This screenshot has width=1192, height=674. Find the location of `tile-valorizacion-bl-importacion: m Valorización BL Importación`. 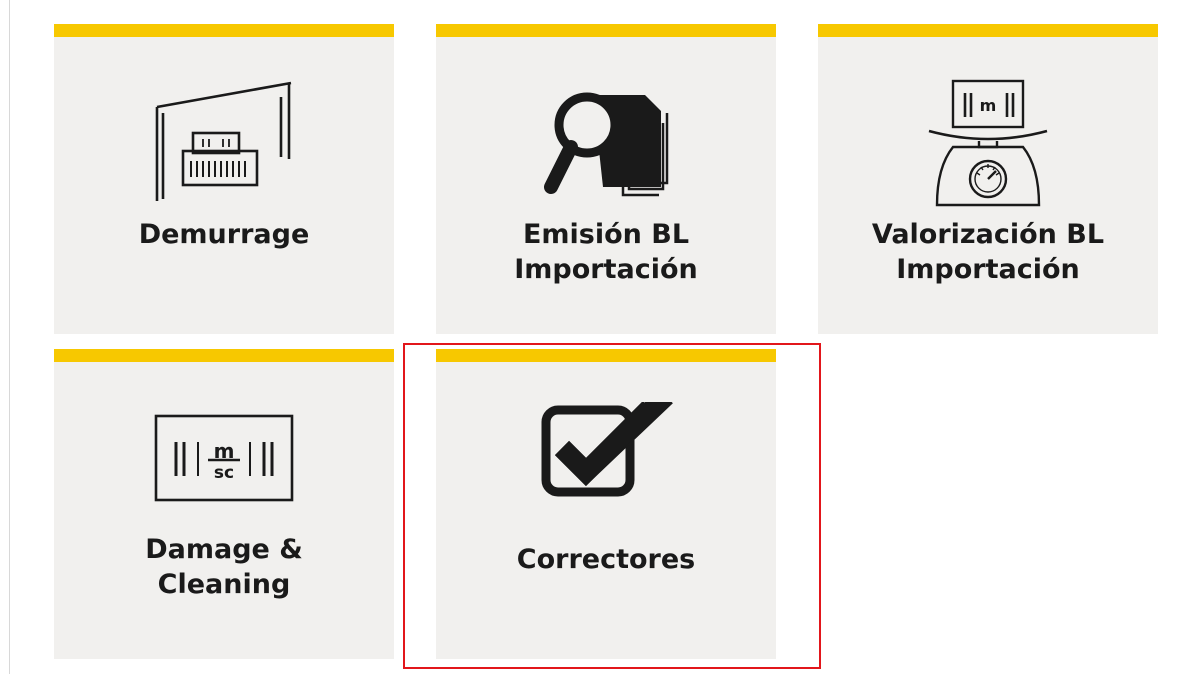

tile-valorizacion-bl-importacion: m Valorización BL Importación is located at coordinates (988, 179).